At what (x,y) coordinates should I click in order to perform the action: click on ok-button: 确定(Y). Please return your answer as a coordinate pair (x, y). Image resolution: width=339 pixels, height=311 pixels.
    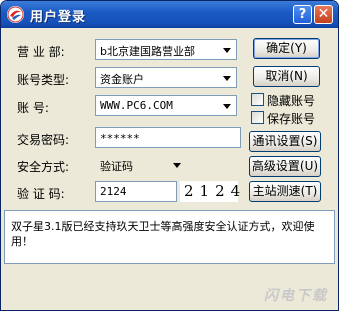
    Looking at the image, I should click on (286, 48).